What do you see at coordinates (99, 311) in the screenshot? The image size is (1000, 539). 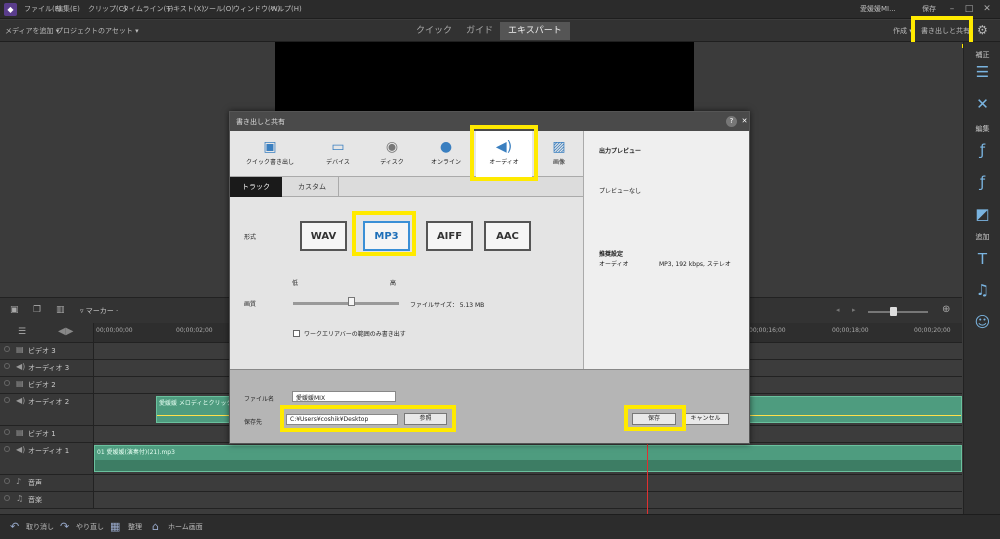 I see `marker-dropdown: ▿ マーカー ·` at bounding box center [99, 311].